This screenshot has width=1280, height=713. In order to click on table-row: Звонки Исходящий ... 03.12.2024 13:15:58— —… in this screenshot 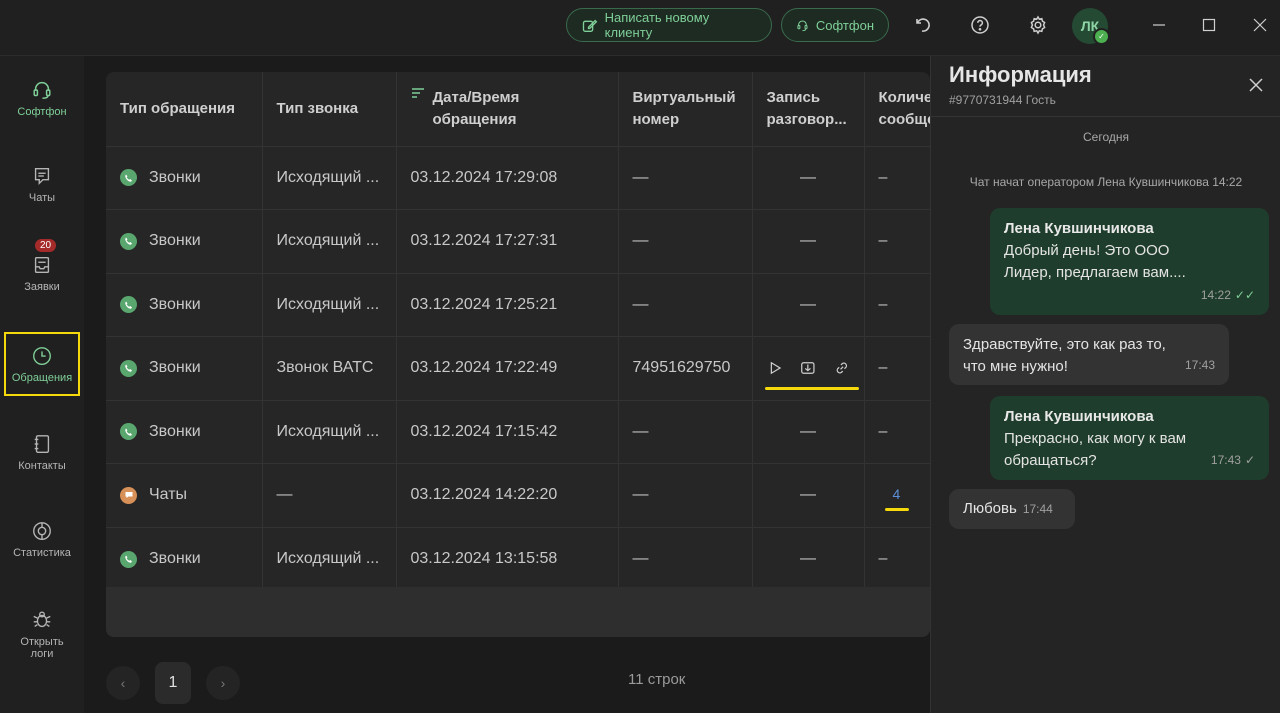, I will do `click(518, 558)`.